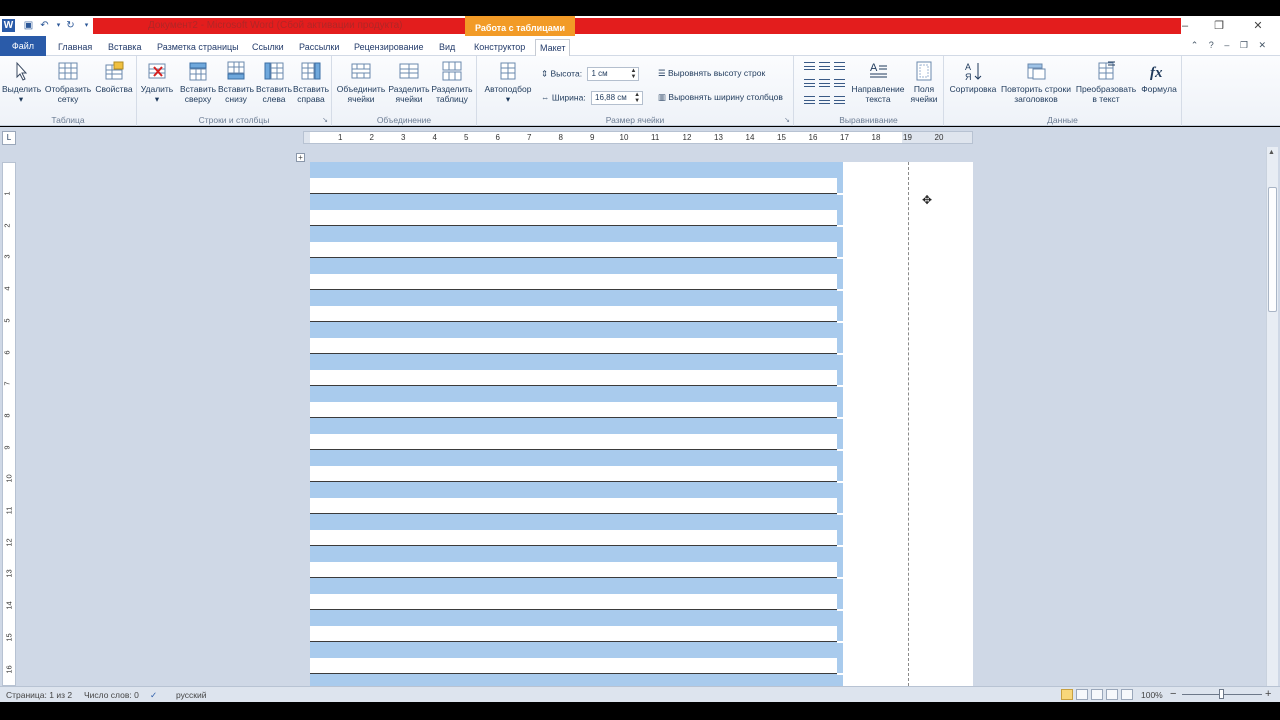 The height and width of the screenshot is (720, 1280). What do you see at coordinates (824, 100) in the screenshot?
I see `align-bottom-center-icon` at bounding box center [824, 100].